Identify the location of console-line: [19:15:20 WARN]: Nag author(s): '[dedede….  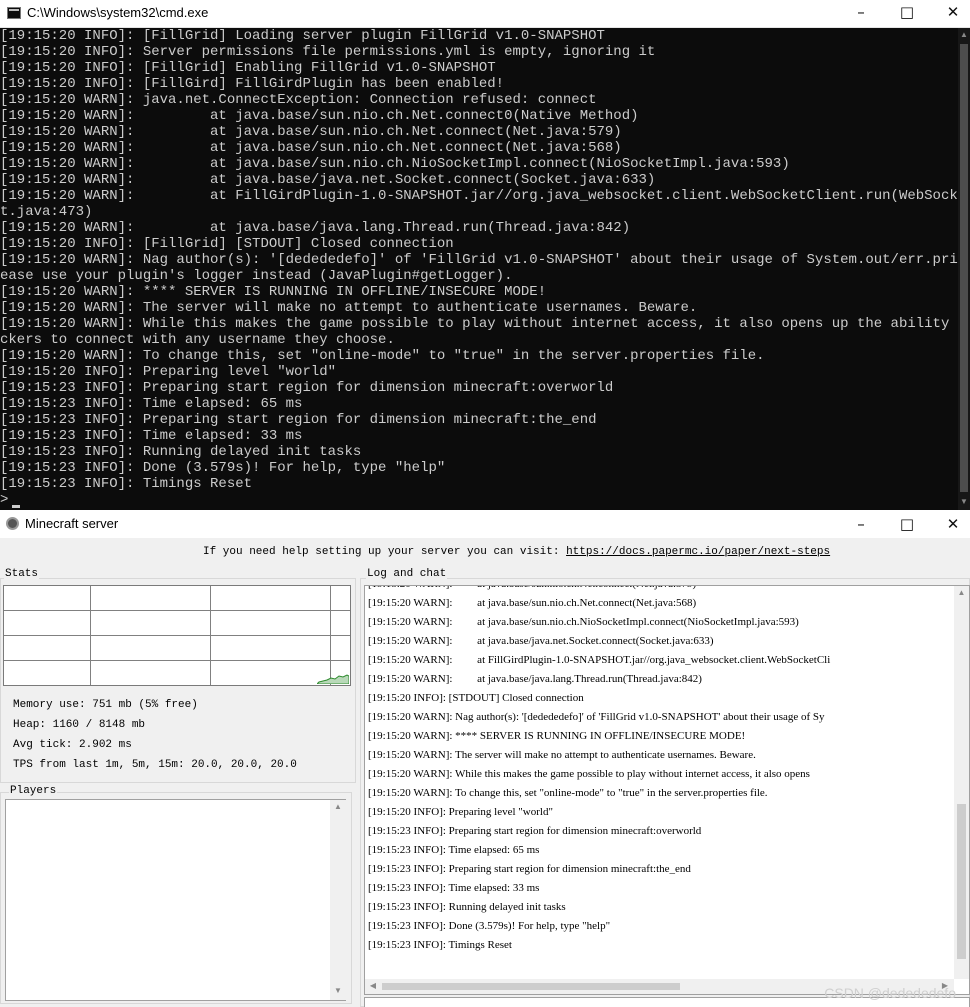
(479, 260).